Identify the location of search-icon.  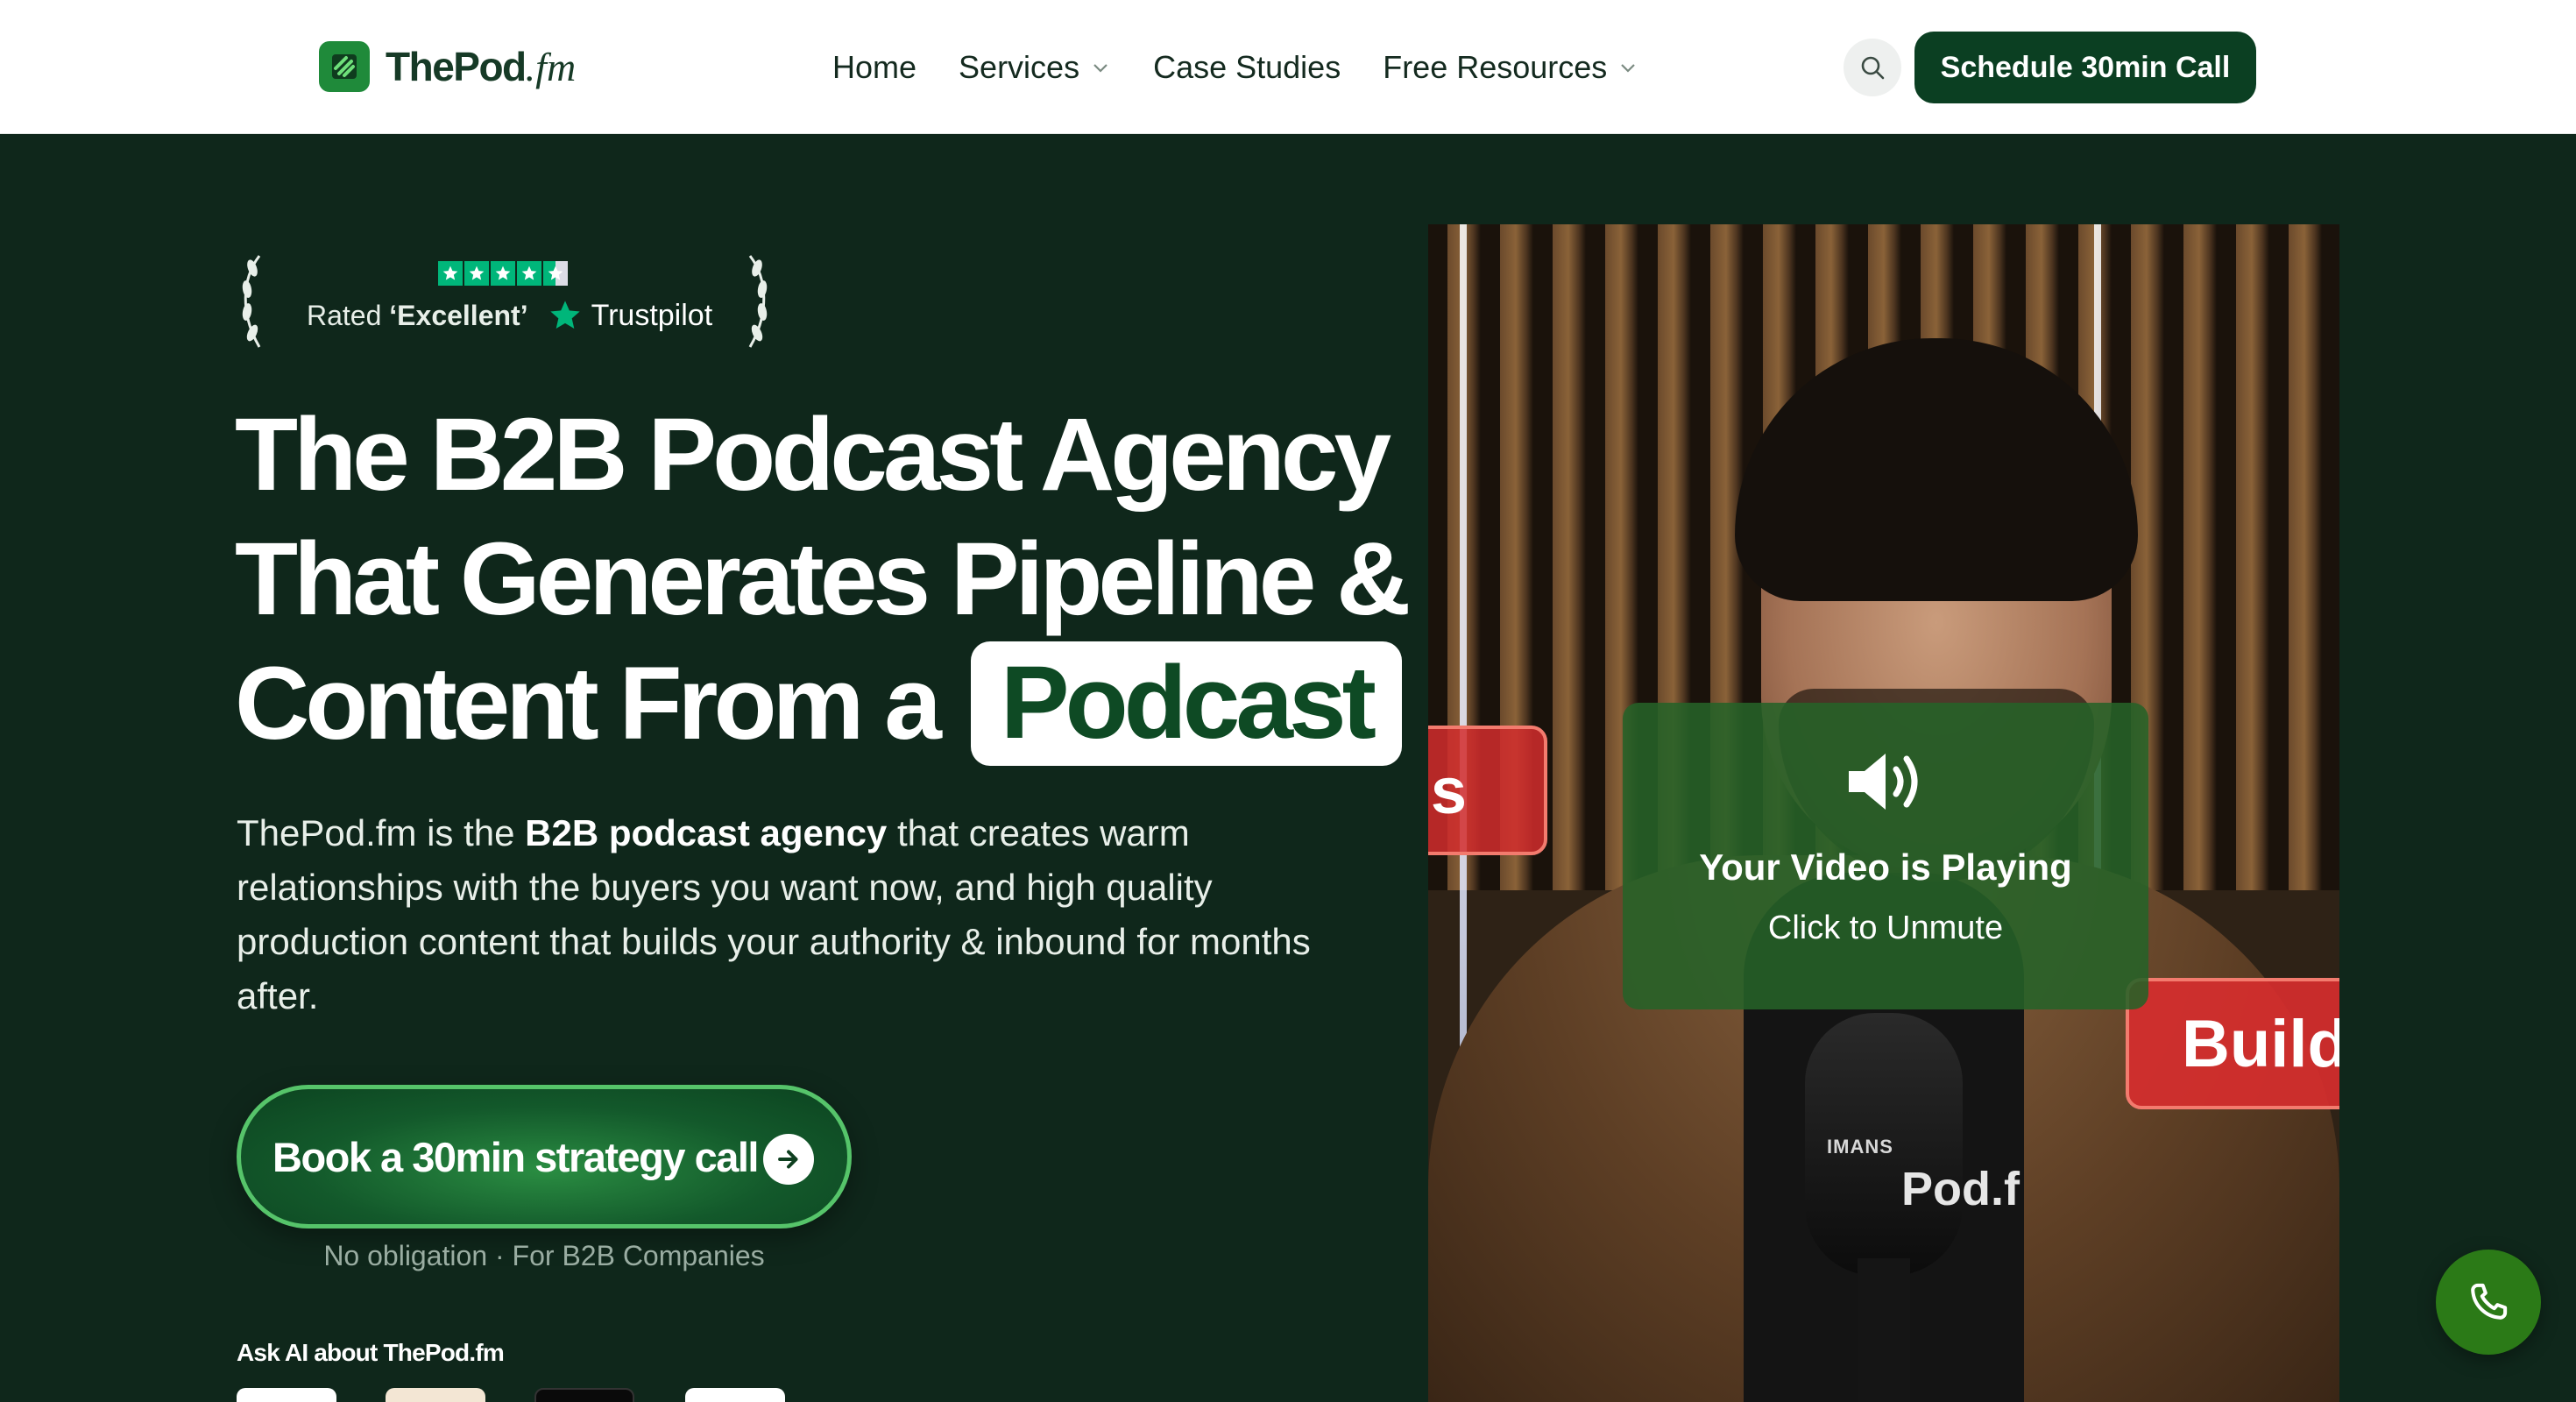
(1873, 68).